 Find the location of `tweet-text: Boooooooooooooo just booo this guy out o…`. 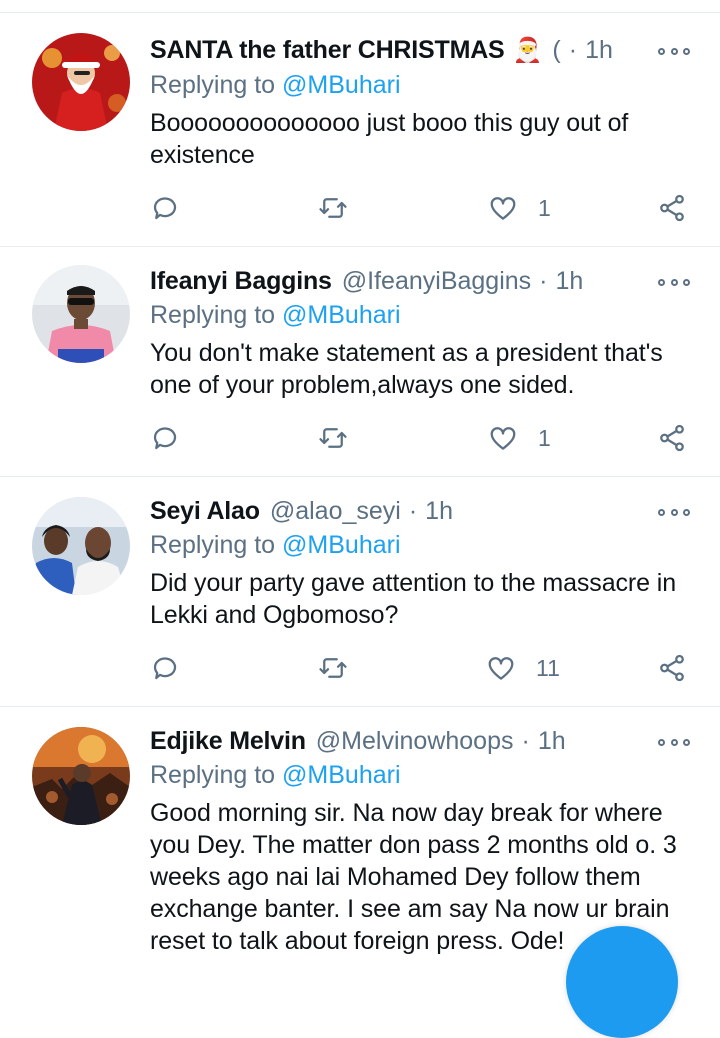

tweet-text: Boooooooooooooo just booo this guy out o… is located at coordinates (389, 139).